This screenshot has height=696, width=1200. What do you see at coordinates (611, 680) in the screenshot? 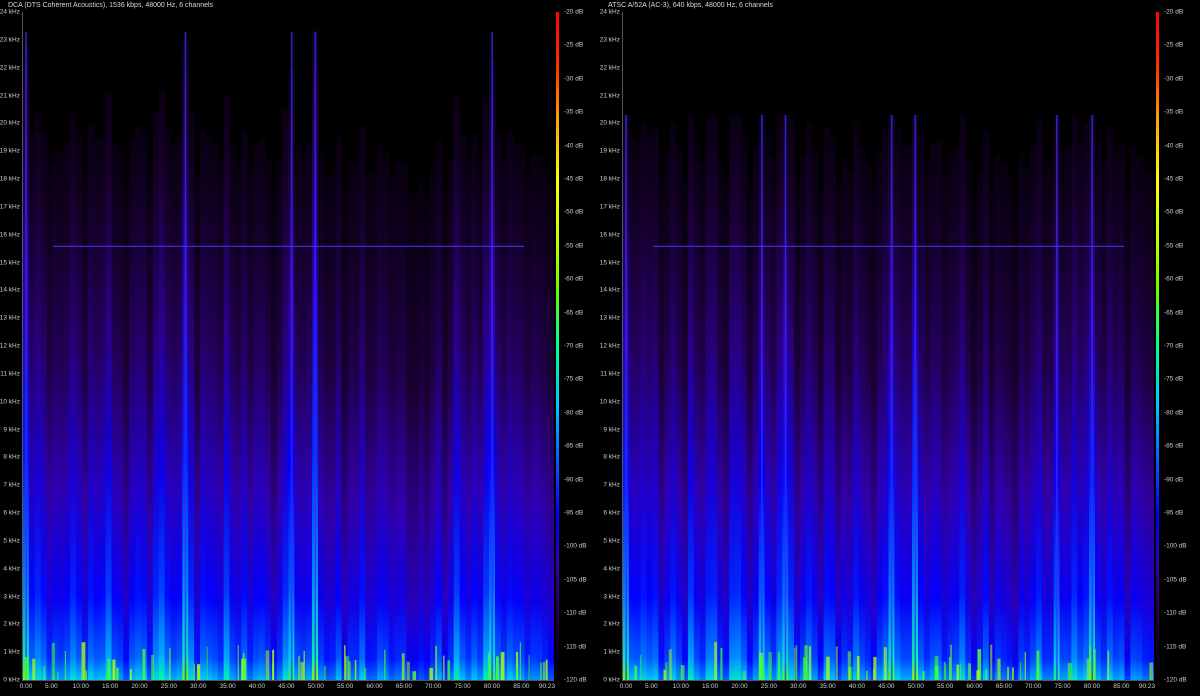
I see `y-tick-label: 0 kHz` at bounding box center [611, 680].